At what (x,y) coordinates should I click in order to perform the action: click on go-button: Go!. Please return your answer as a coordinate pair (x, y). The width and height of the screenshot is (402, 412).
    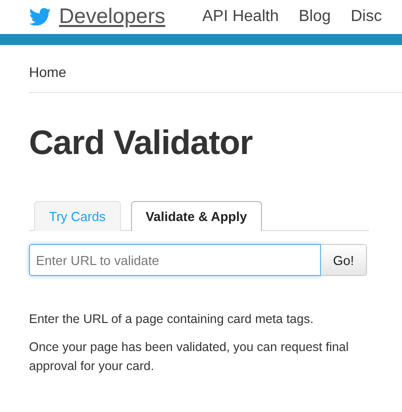
    Looking at the image, I should click on (344, 260).